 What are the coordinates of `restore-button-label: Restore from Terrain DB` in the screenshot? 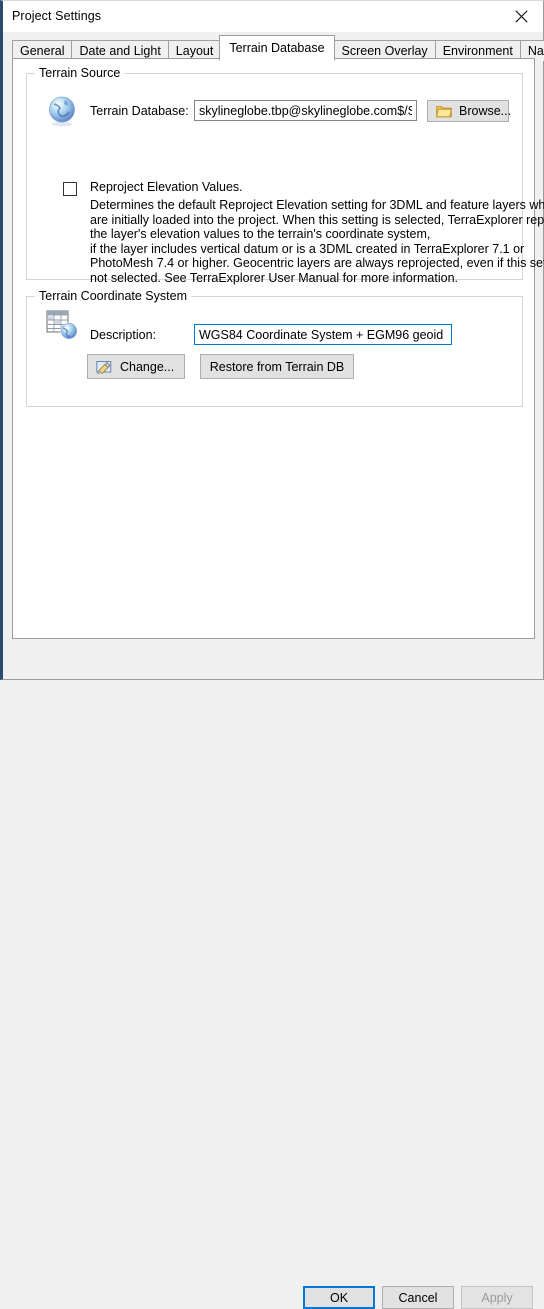 It's located at (277, 366).